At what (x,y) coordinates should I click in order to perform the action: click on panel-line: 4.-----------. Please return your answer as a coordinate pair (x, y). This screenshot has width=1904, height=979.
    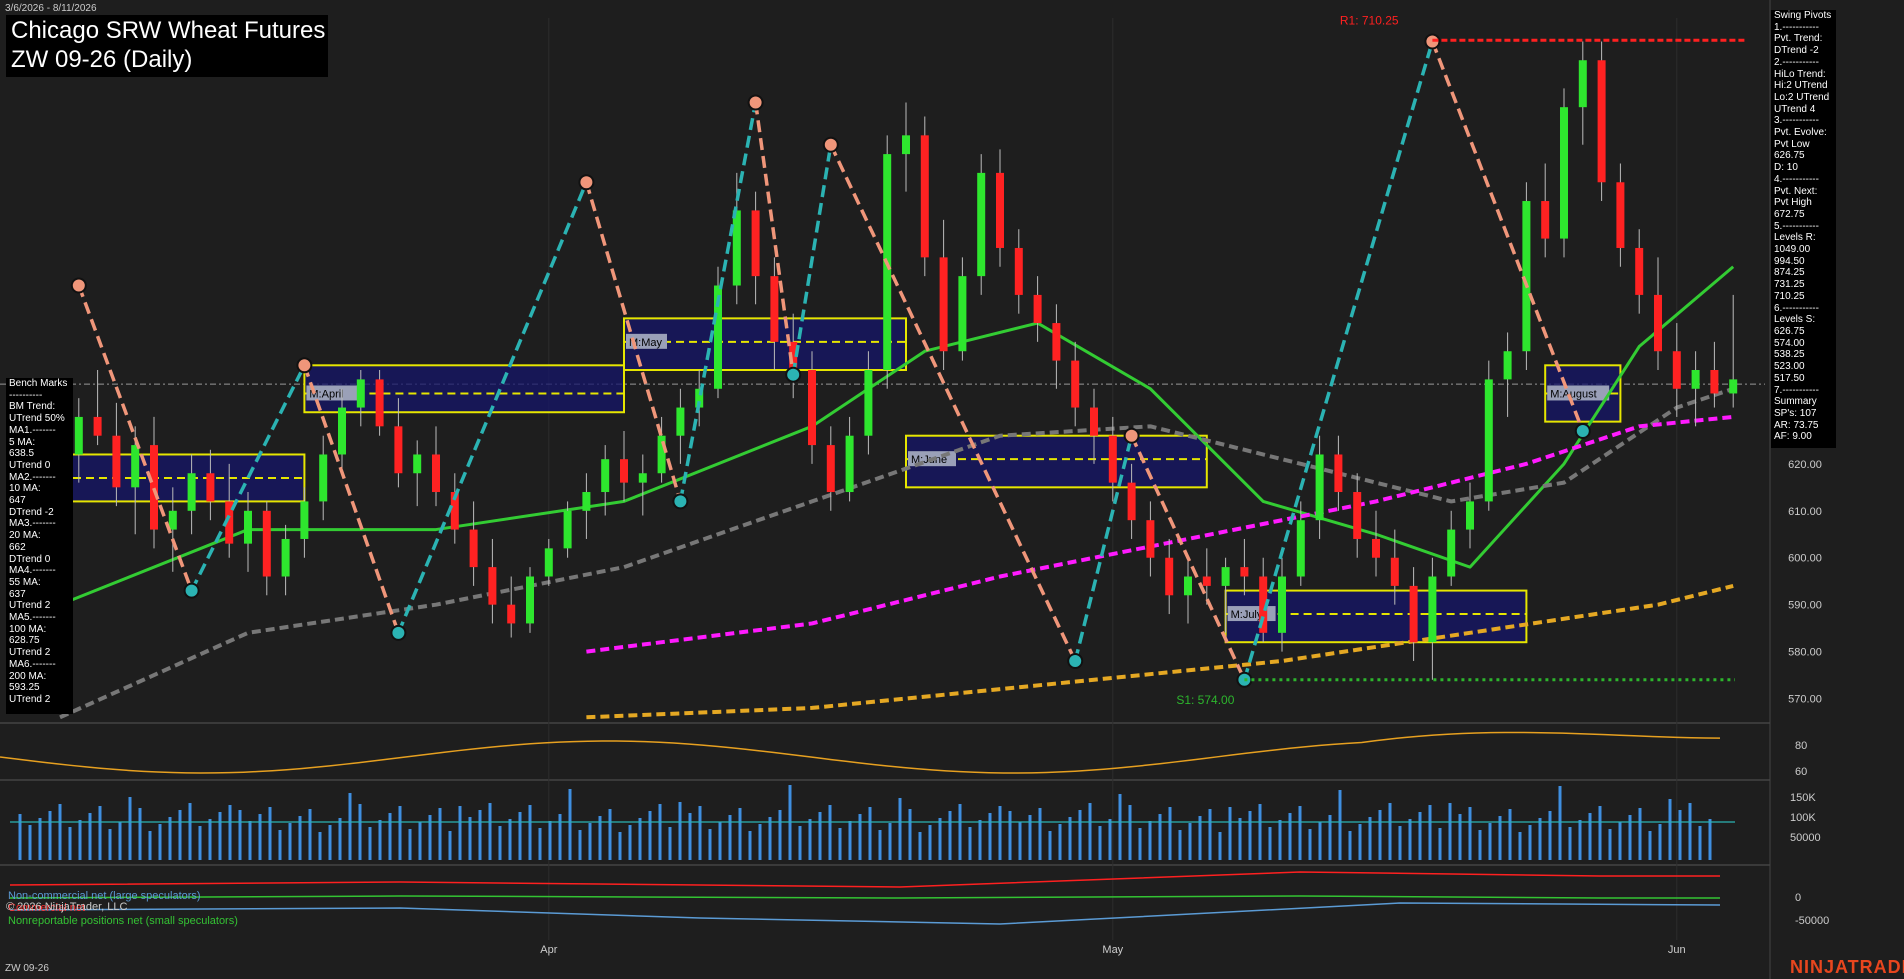
    Looking at the image, I should click on (1796, 179).